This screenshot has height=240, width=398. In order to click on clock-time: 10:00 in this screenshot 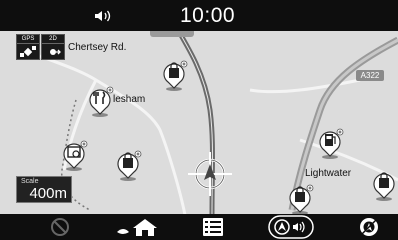, I will do `click(208, 15)`.